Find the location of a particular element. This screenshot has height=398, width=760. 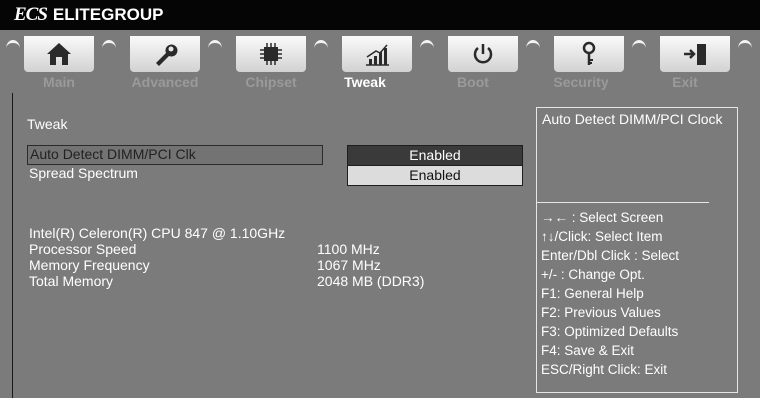

info-label: Memory Frequency is located at coordinates (89, 265).